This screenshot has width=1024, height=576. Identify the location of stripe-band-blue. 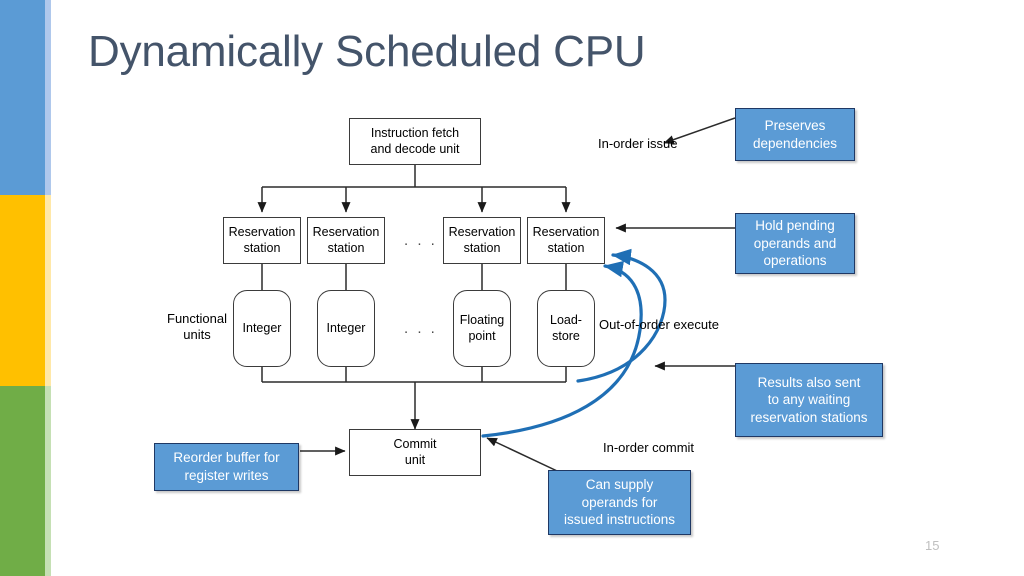
(22, 97).